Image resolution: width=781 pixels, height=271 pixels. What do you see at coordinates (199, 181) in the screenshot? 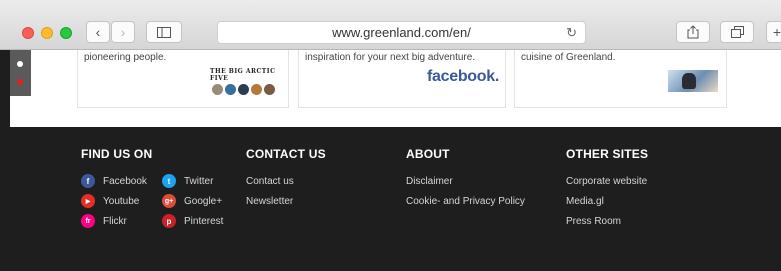
I see `social-label: Twitter` at bounding box center [199, 181].